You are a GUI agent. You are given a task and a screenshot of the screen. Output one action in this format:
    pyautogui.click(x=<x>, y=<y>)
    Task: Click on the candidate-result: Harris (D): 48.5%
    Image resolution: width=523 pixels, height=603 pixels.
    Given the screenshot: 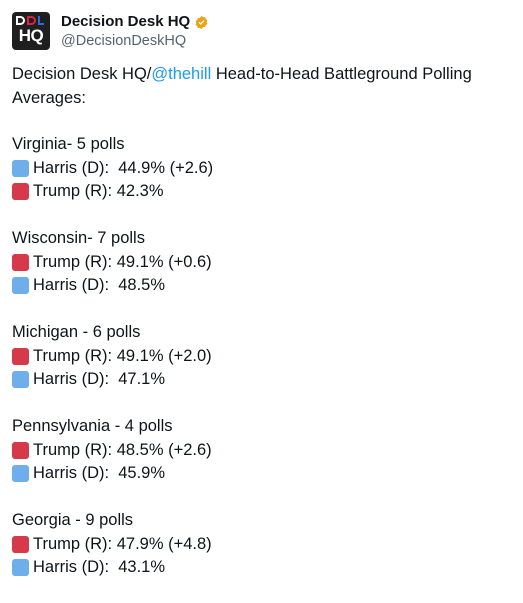 What is the action you would take?
    pyautogui.click(x=99, y=285)
    